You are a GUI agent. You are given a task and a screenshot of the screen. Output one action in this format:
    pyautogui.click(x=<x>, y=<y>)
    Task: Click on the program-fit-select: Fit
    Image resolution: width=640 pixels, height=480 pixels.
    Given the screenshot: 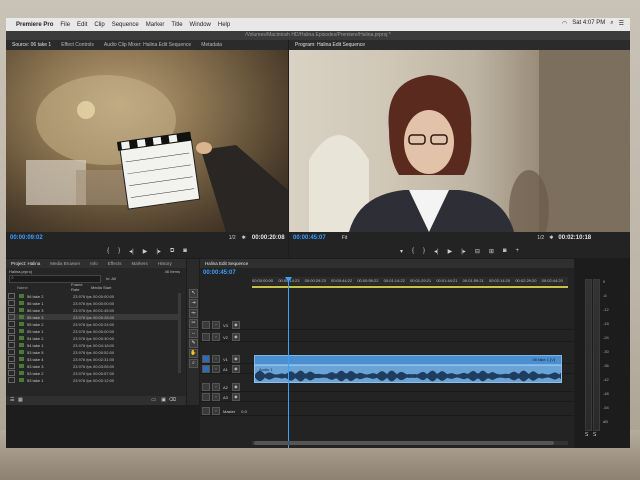 What is the action you would take?
    pyautogui.click(x=345, y=238)
    